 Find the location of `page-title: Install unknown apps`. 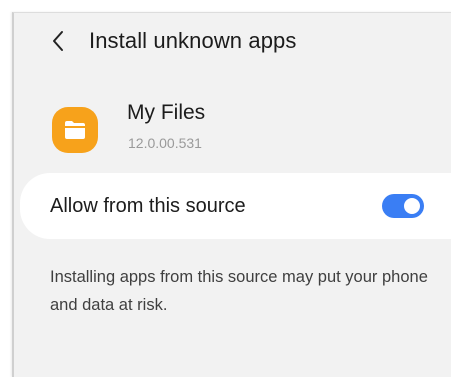

page-title: Install unknown apps is located at coordinates (193, 40).